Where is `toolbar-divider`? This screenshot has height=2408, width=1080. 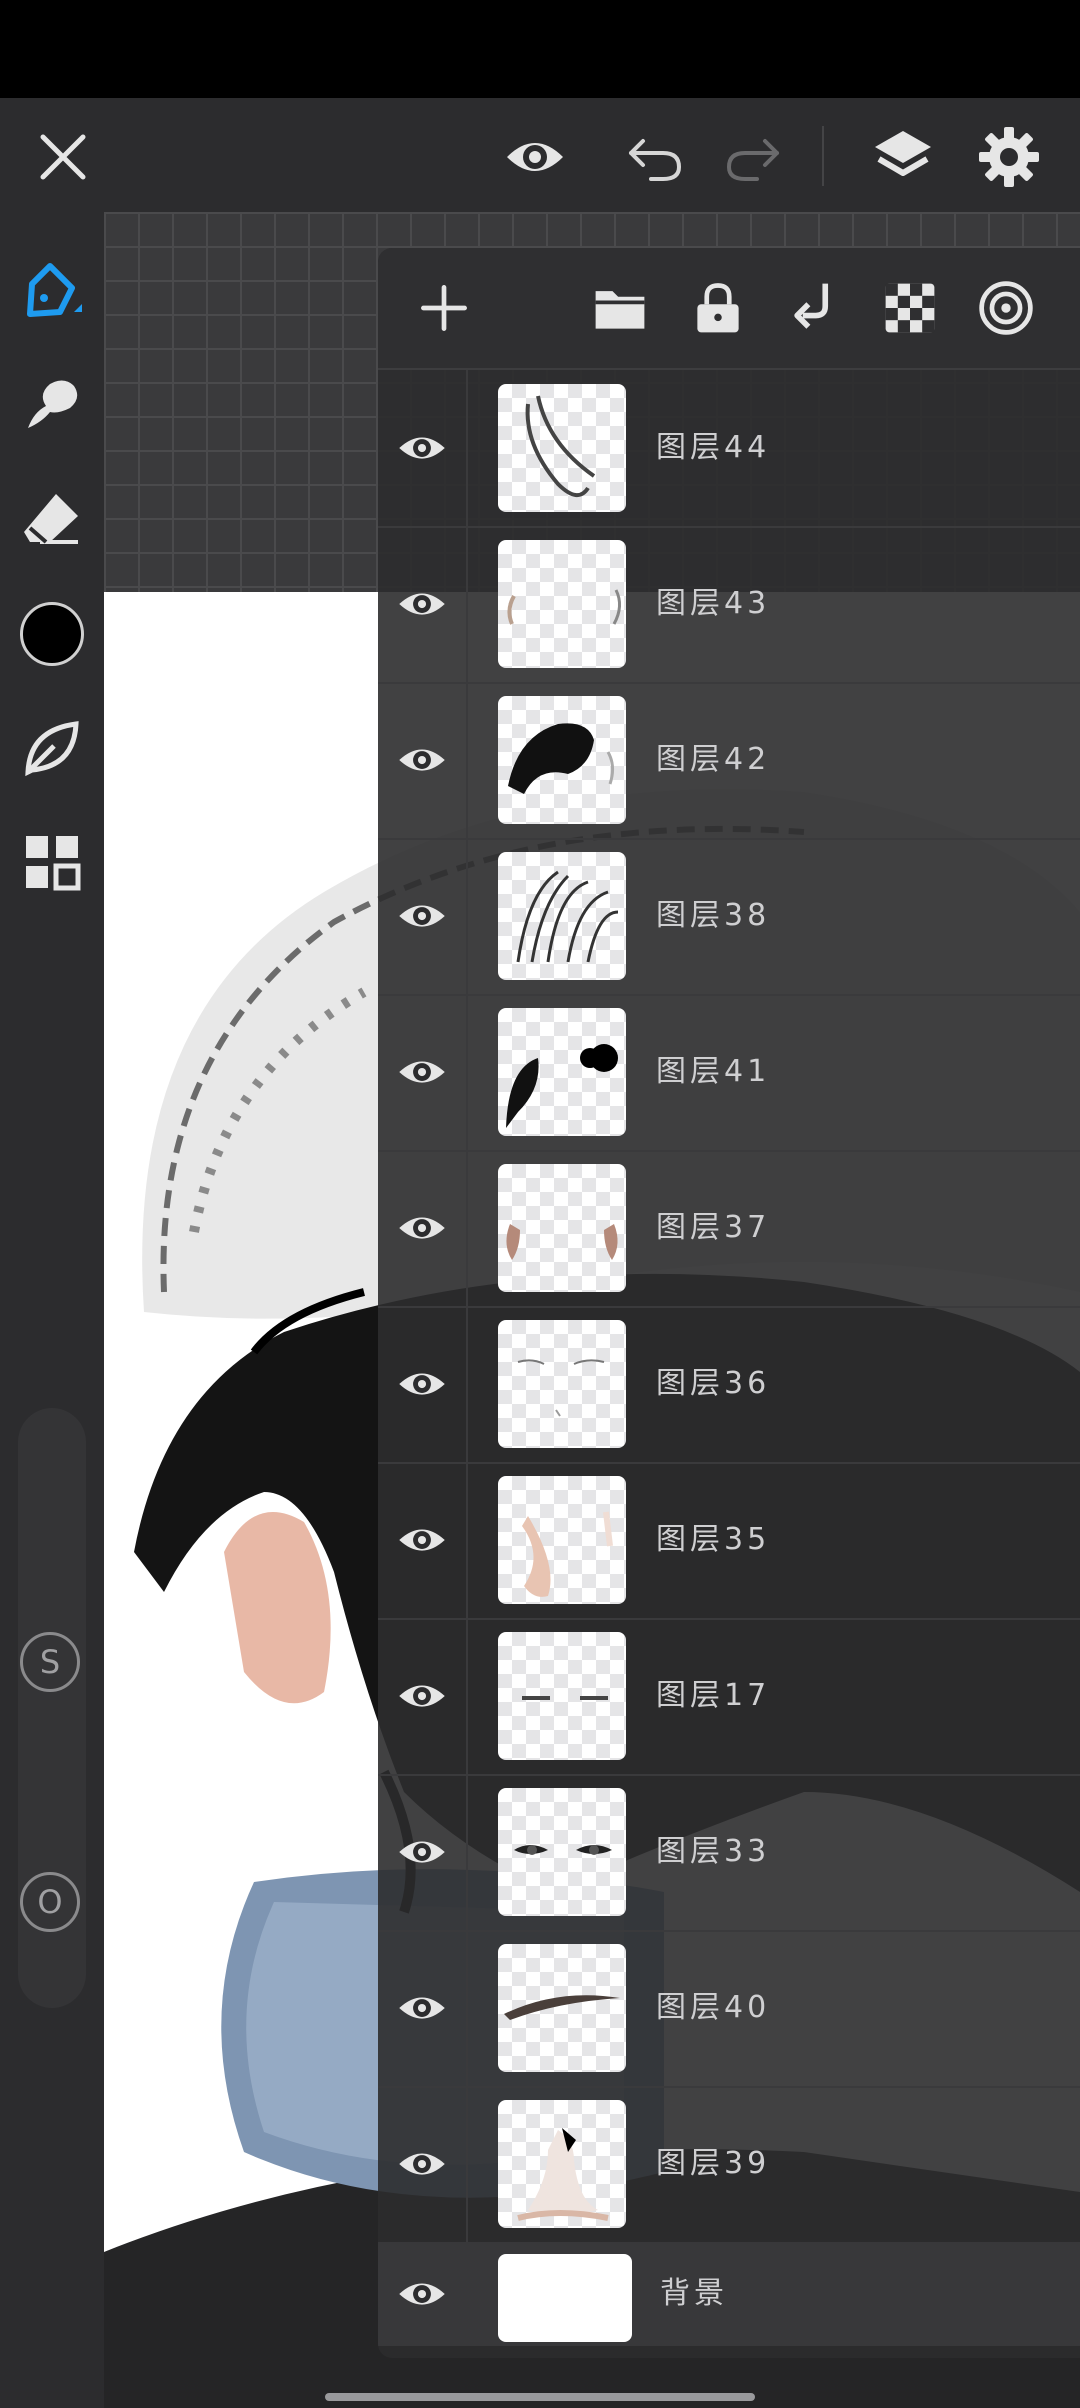
toolbar-divider is located at coordinates (823, 156).